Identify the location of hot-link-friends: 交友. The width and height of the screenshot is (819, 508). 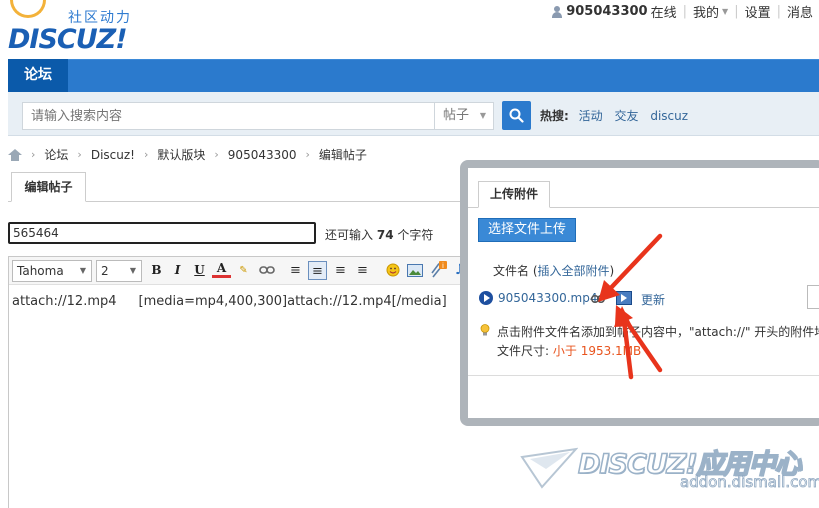
(626, 116).